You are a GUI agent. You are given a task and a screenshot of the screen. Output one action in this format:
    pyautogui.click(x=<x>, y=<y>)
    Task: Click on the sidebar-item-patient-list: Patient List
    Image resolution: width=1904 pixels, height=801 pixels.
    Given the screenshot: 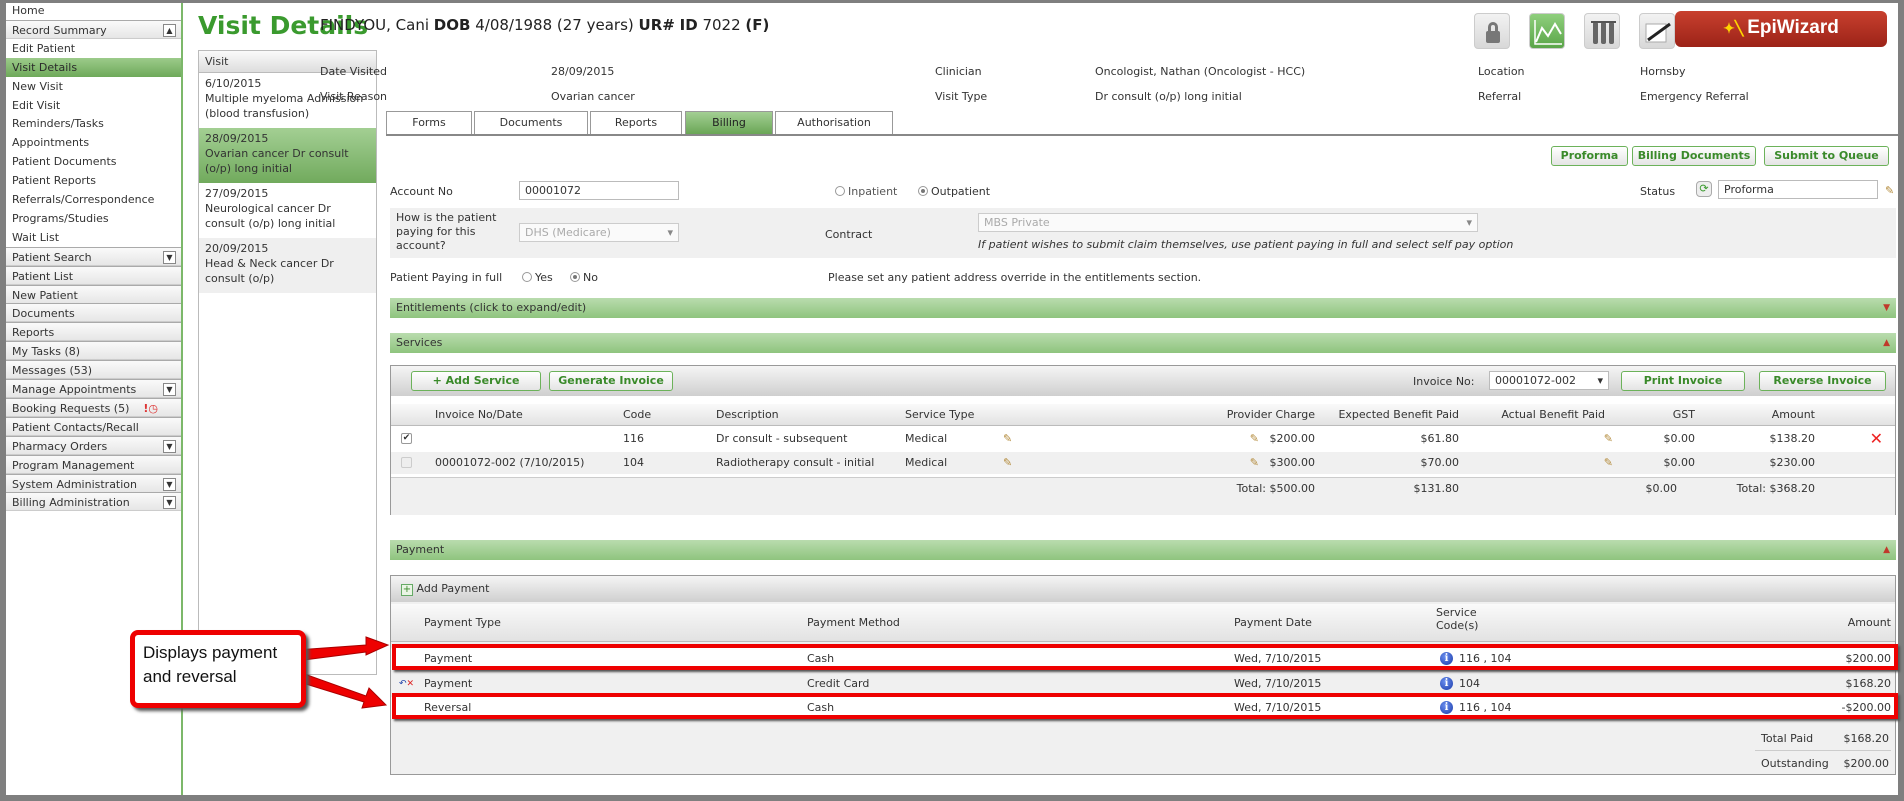 What is the action you would take?
    pyautogui.click(x=94, y=275)
    